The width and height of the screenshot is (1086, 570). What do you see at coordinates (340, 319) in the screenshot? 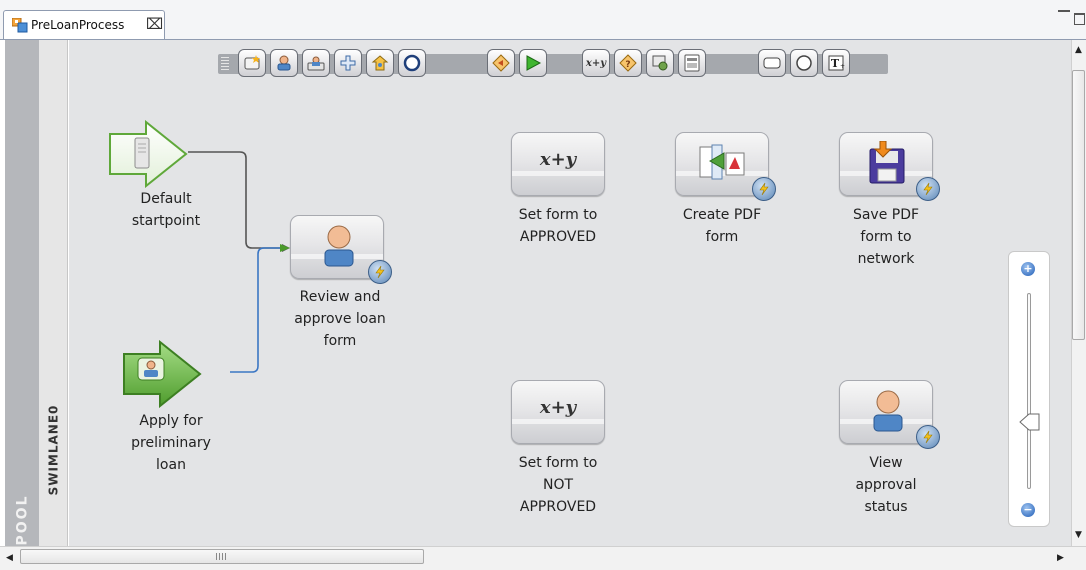
I see `review-approve-label: Review and approve loan form` at bounding box center [340, 319].